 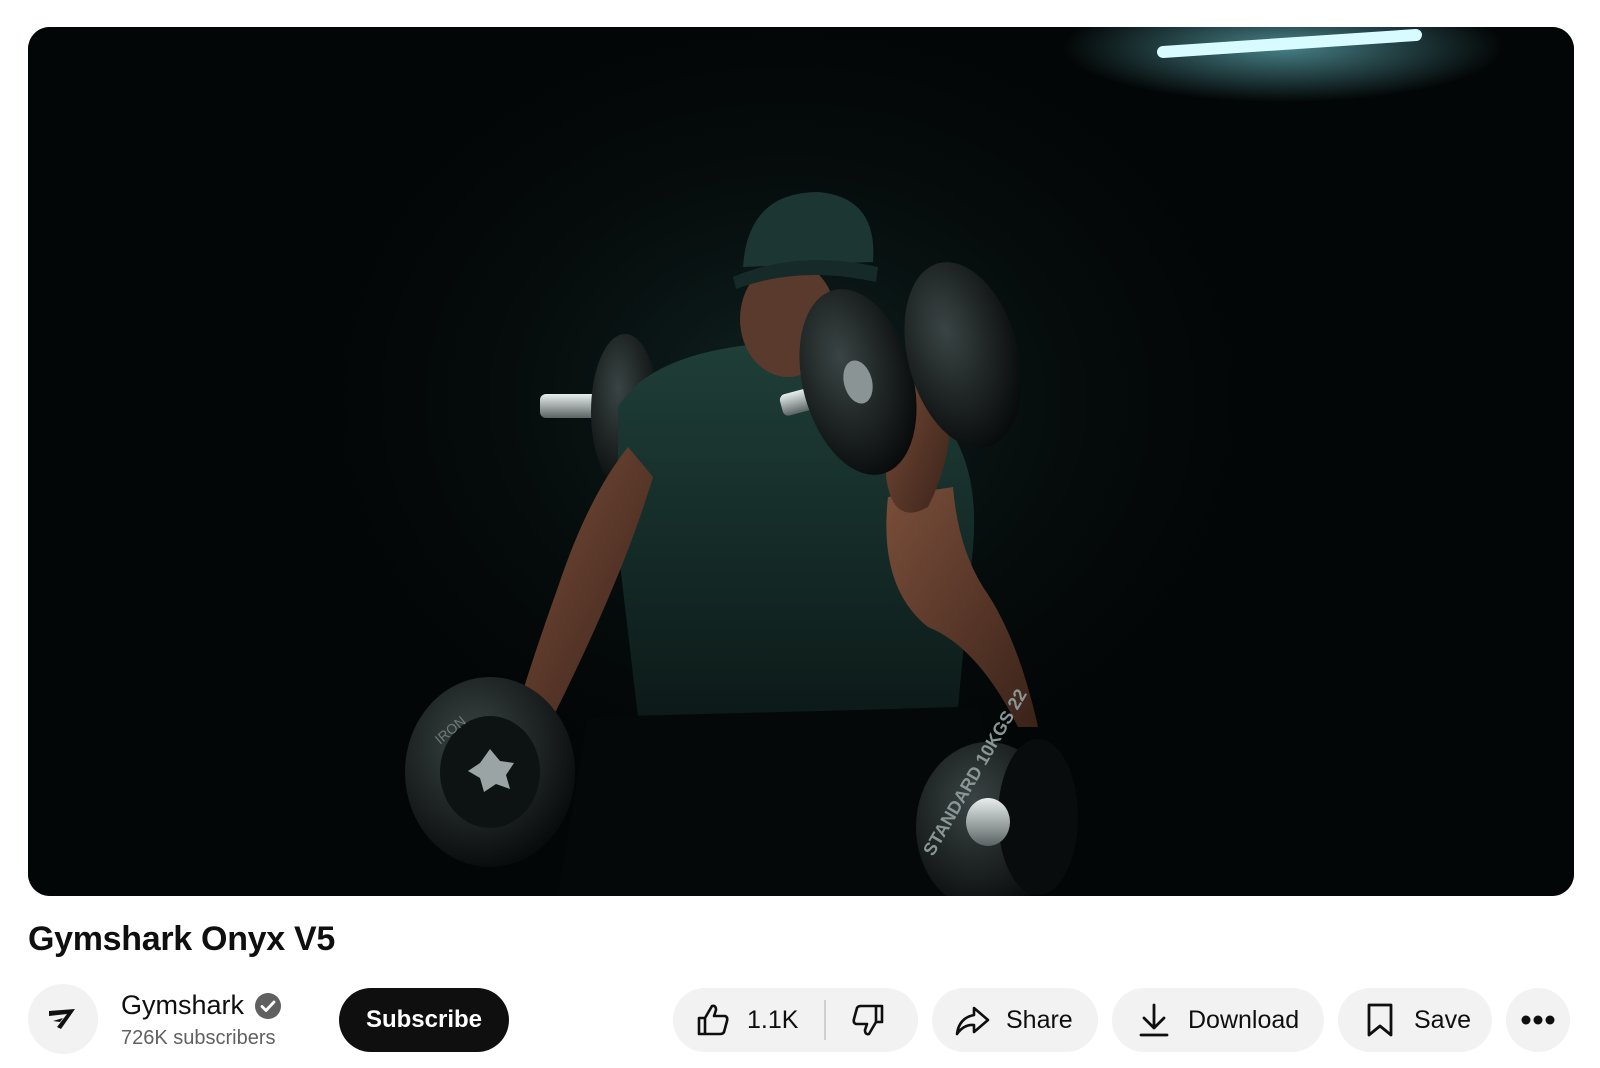 What do you see at coordinates (268, 1006) in the screenshot?
I see `verified-badge-icon` at bounding box center [268, 1006].